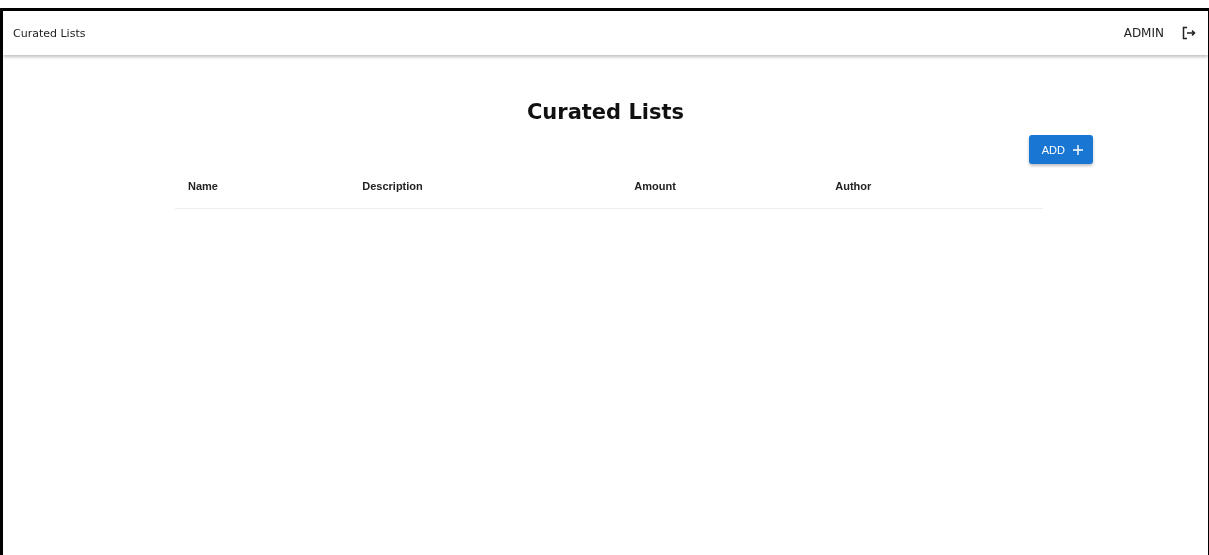 This screenshot has width=1209, height=555. I want to click on column-header: Name, so click(203, 186).